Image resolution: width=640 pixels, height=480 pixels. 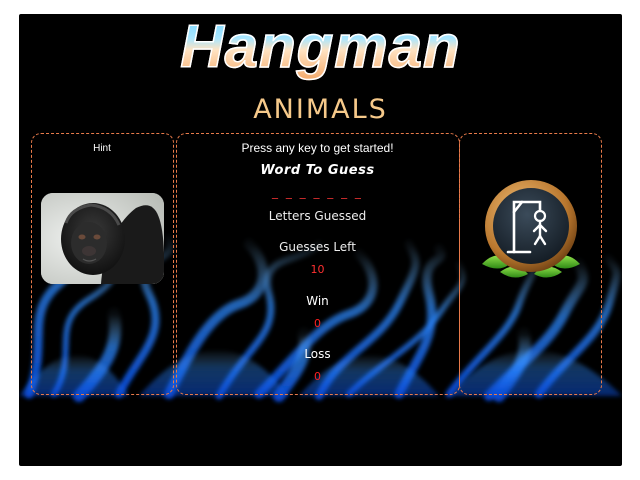 I want to click on guesses-left-label: Guesses Left, so click(x=317, y=247).